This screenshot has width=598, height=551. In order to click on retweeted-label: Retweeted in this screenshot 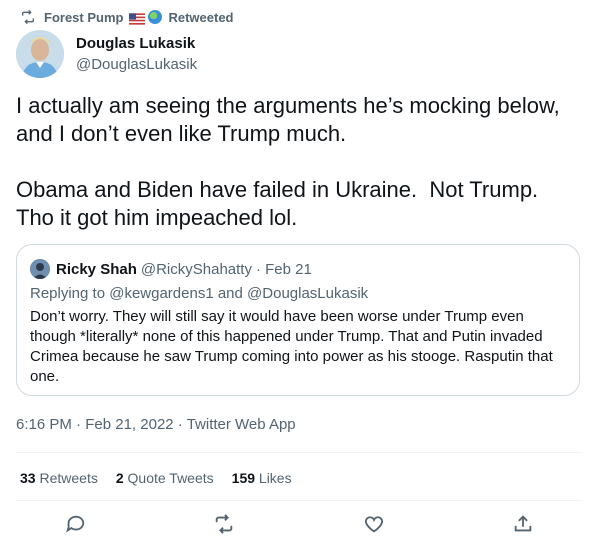, I will do `click(201, 17)`.